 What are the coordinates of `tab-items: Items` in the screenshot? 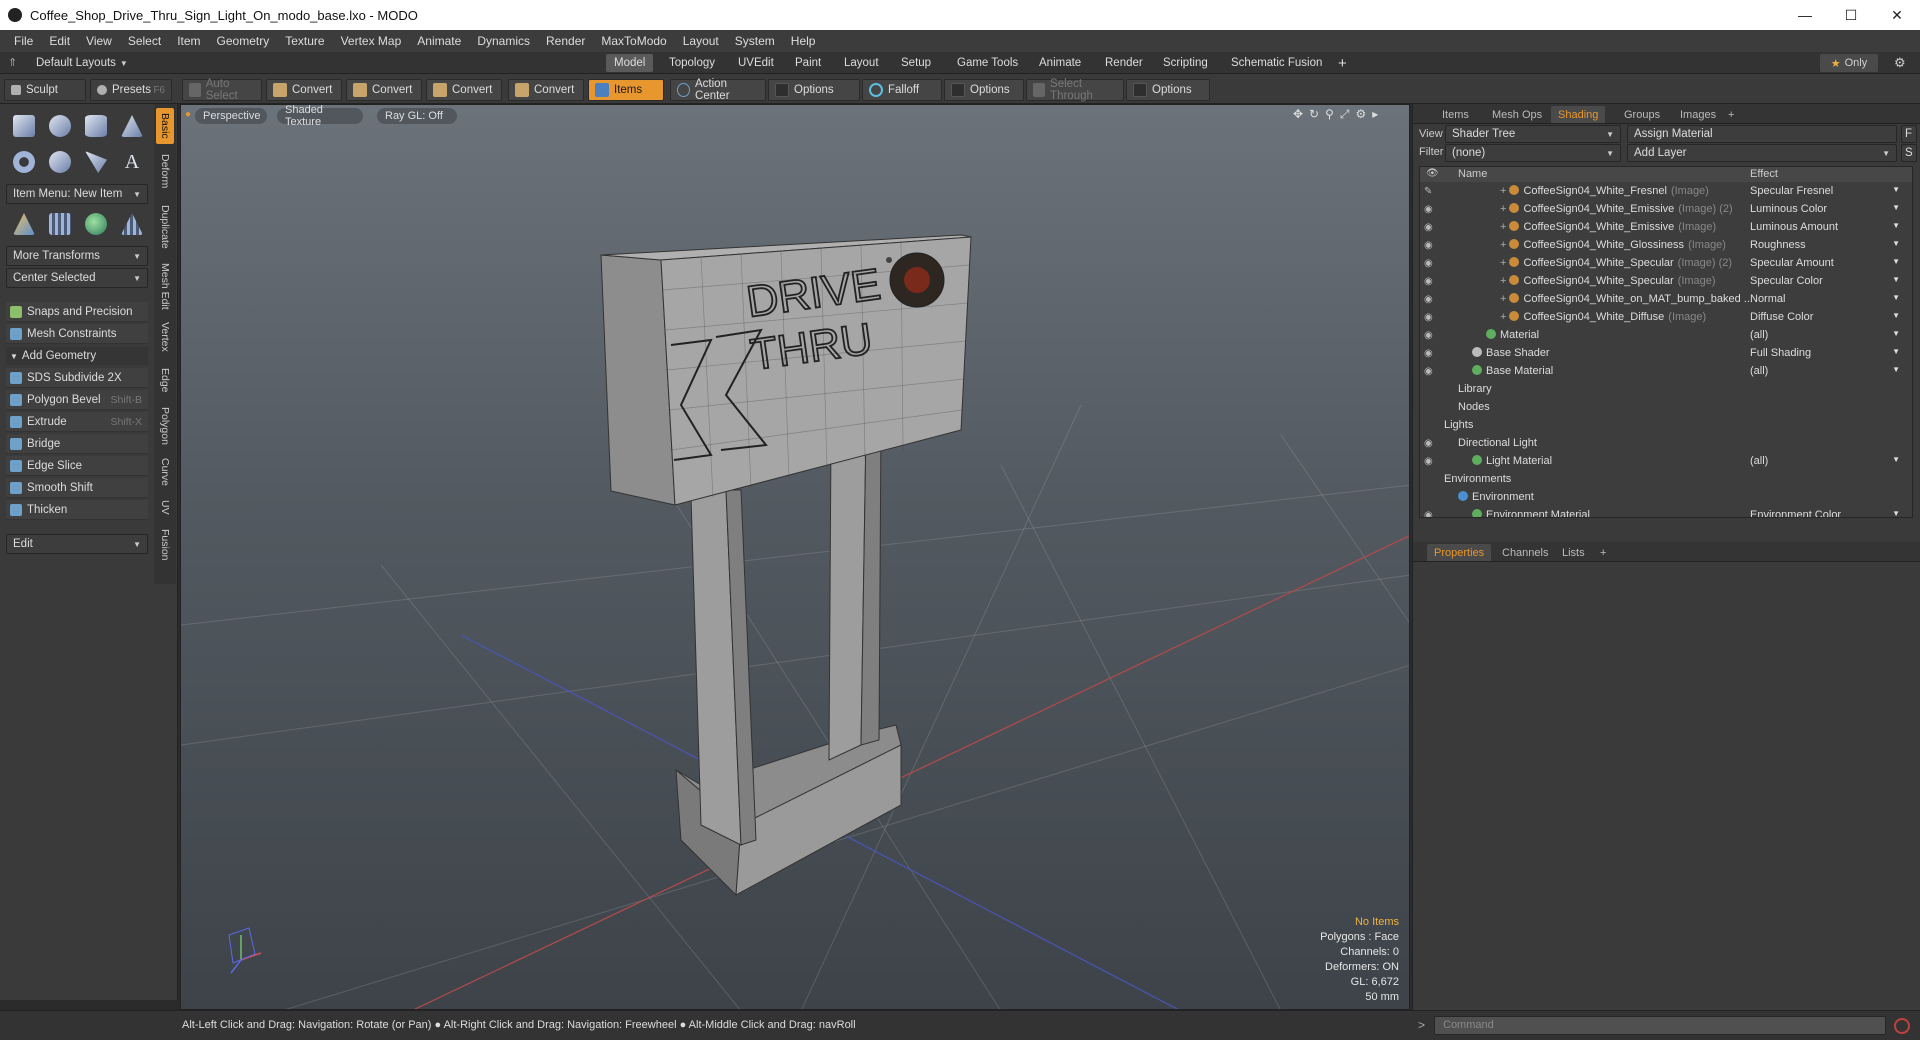 It's located at (1455, 114).